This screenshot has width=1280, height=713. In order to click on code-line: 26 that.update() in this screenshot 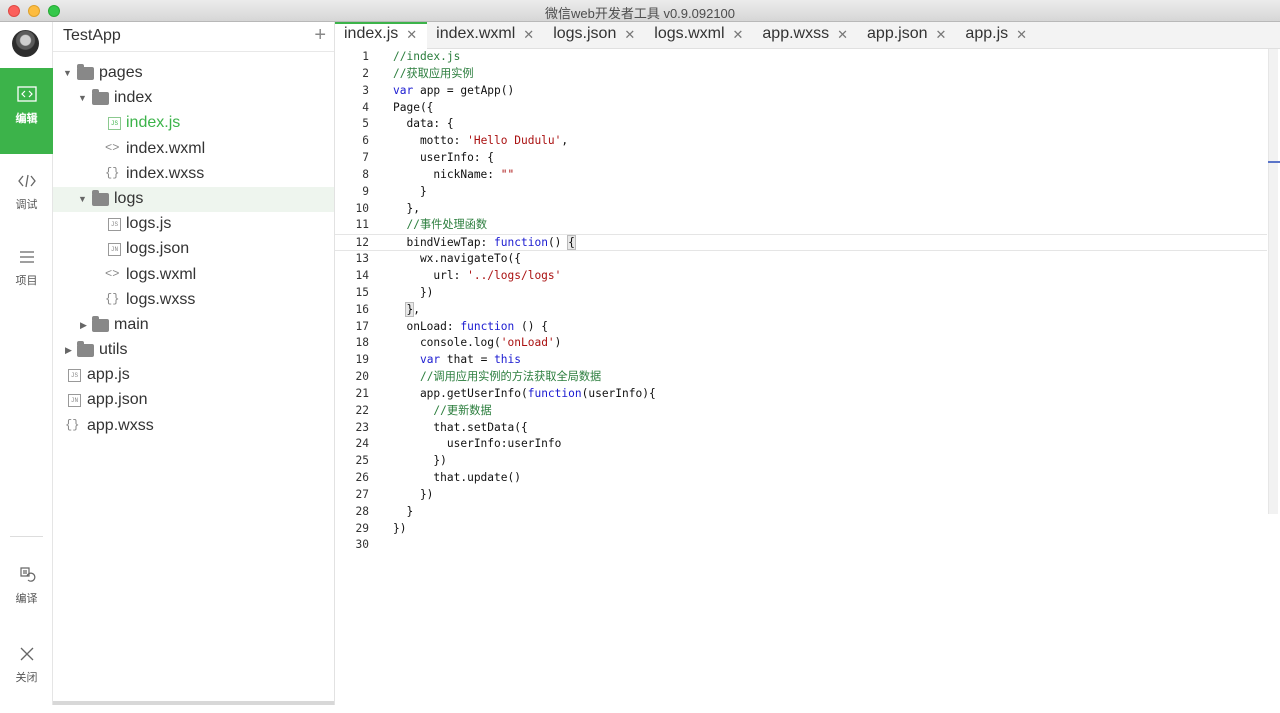, I will do `click(801, 478)`.